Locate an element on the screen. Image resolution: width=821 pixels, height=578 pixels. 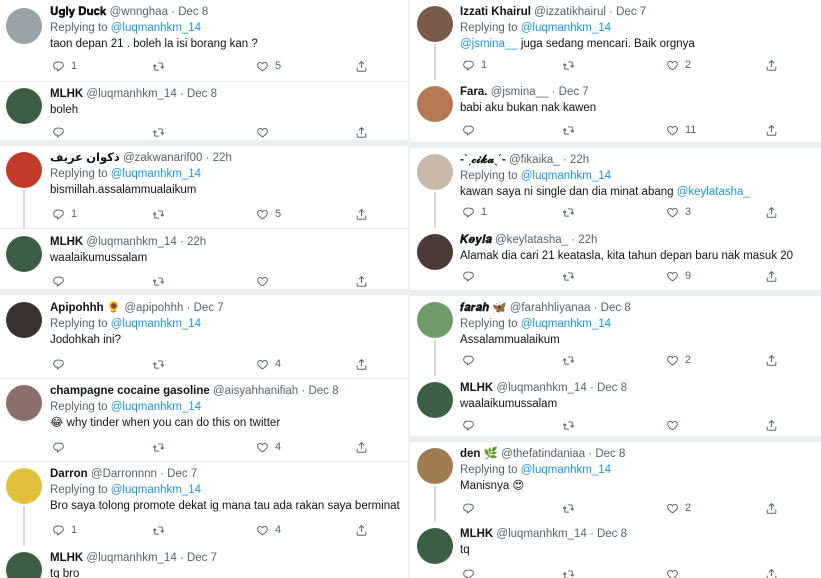
handle: @farahhliyanaa is located at coordinates (550, 308).